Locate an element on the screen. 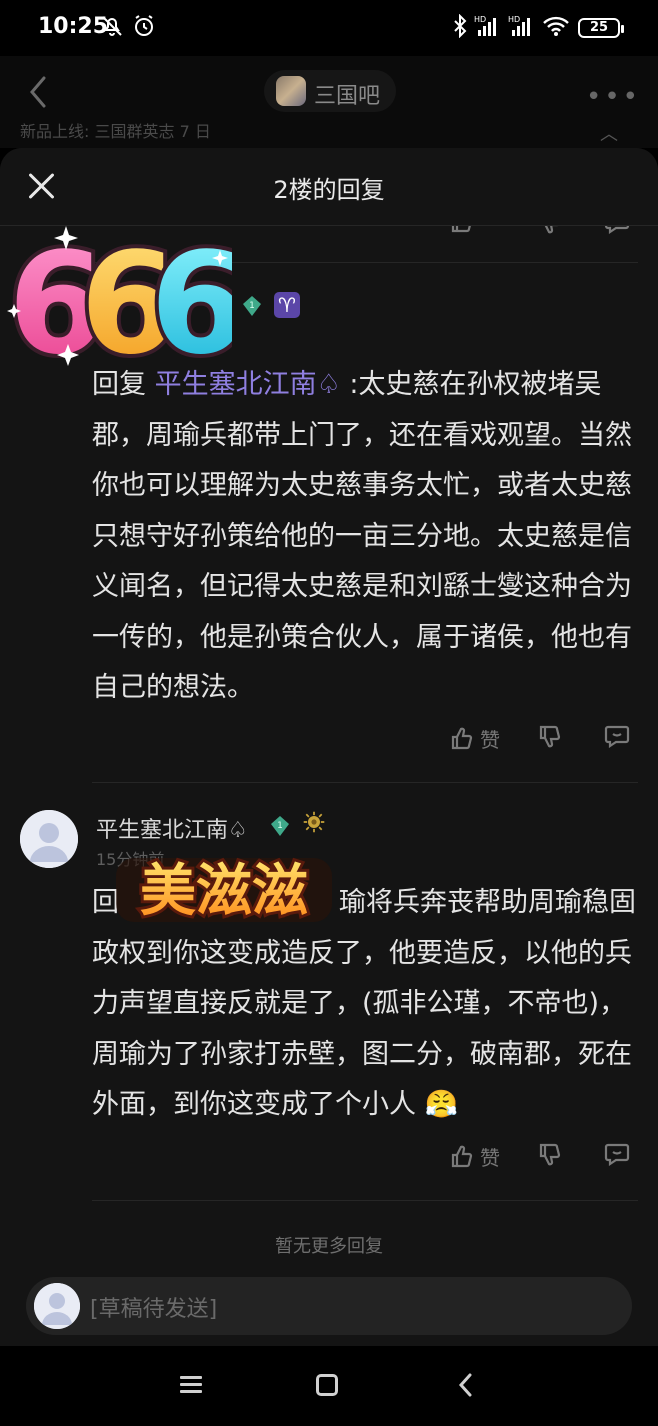 The width and height of the screenshot is (658, 1426). forum-header: 三国吧 ••• 新品上线: 三国群英志 7 日 ︿ is located at coordinates (329, 102).